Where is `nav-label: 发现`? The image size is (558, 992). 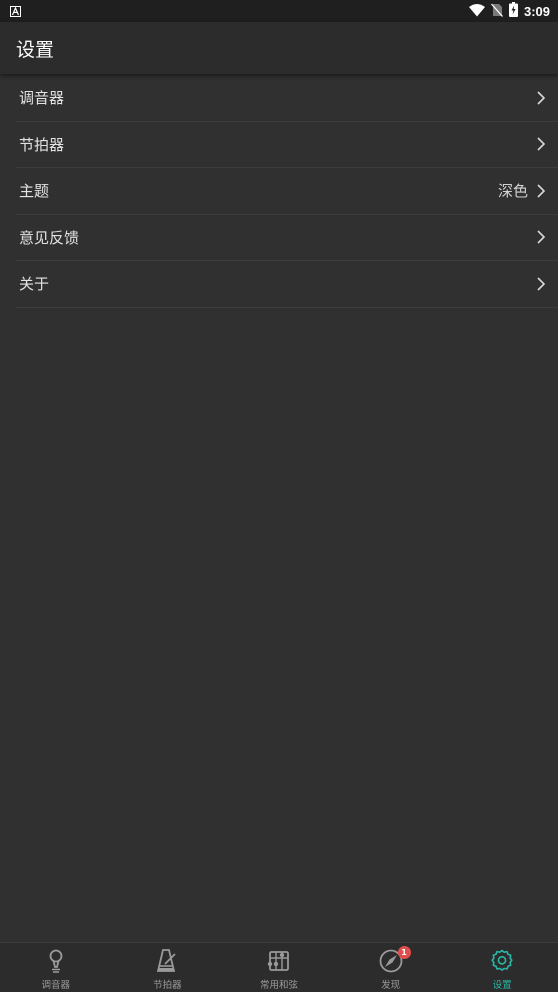 nav-label: 发现 is located at coordinates (391, 985).